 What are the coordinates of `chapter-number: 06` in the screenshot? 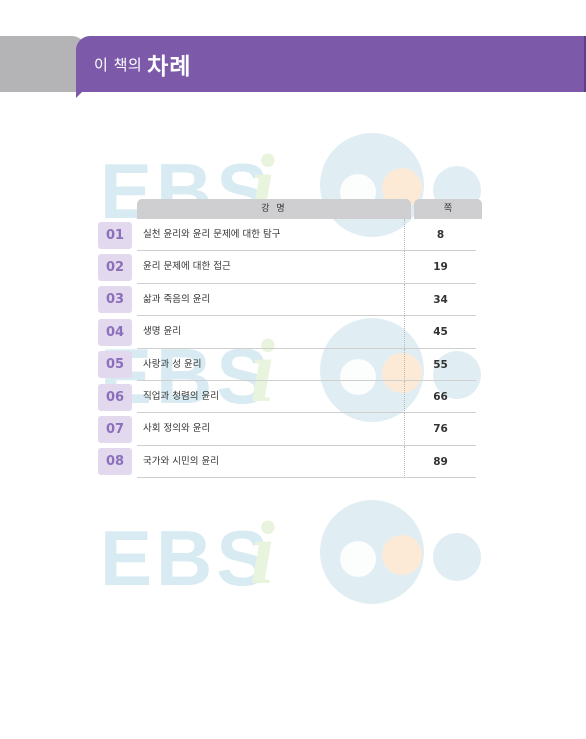 It's located at (115, 397).